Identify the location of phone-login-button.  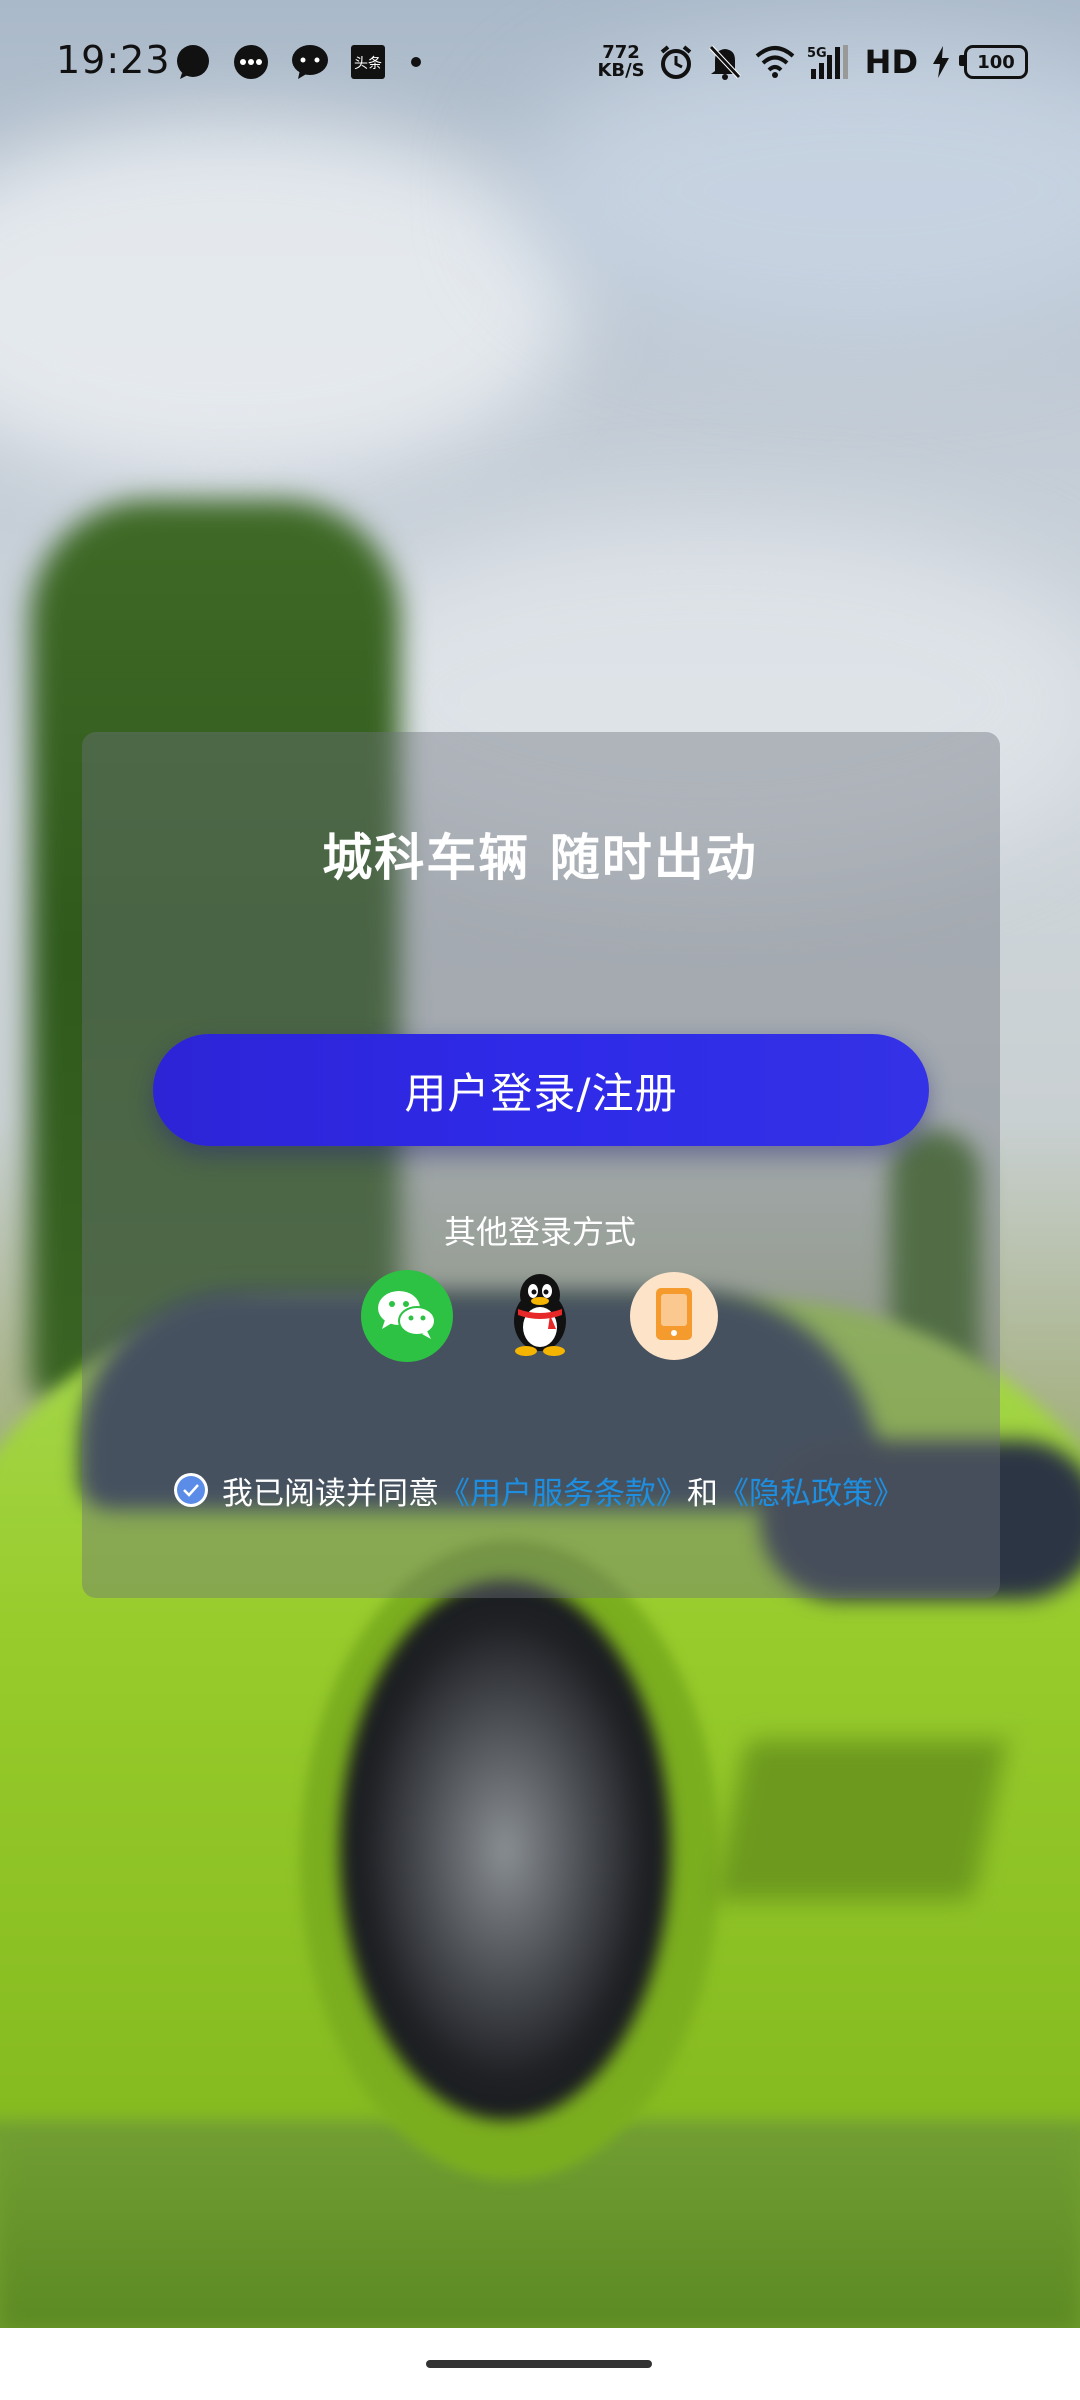
(674, 1316).